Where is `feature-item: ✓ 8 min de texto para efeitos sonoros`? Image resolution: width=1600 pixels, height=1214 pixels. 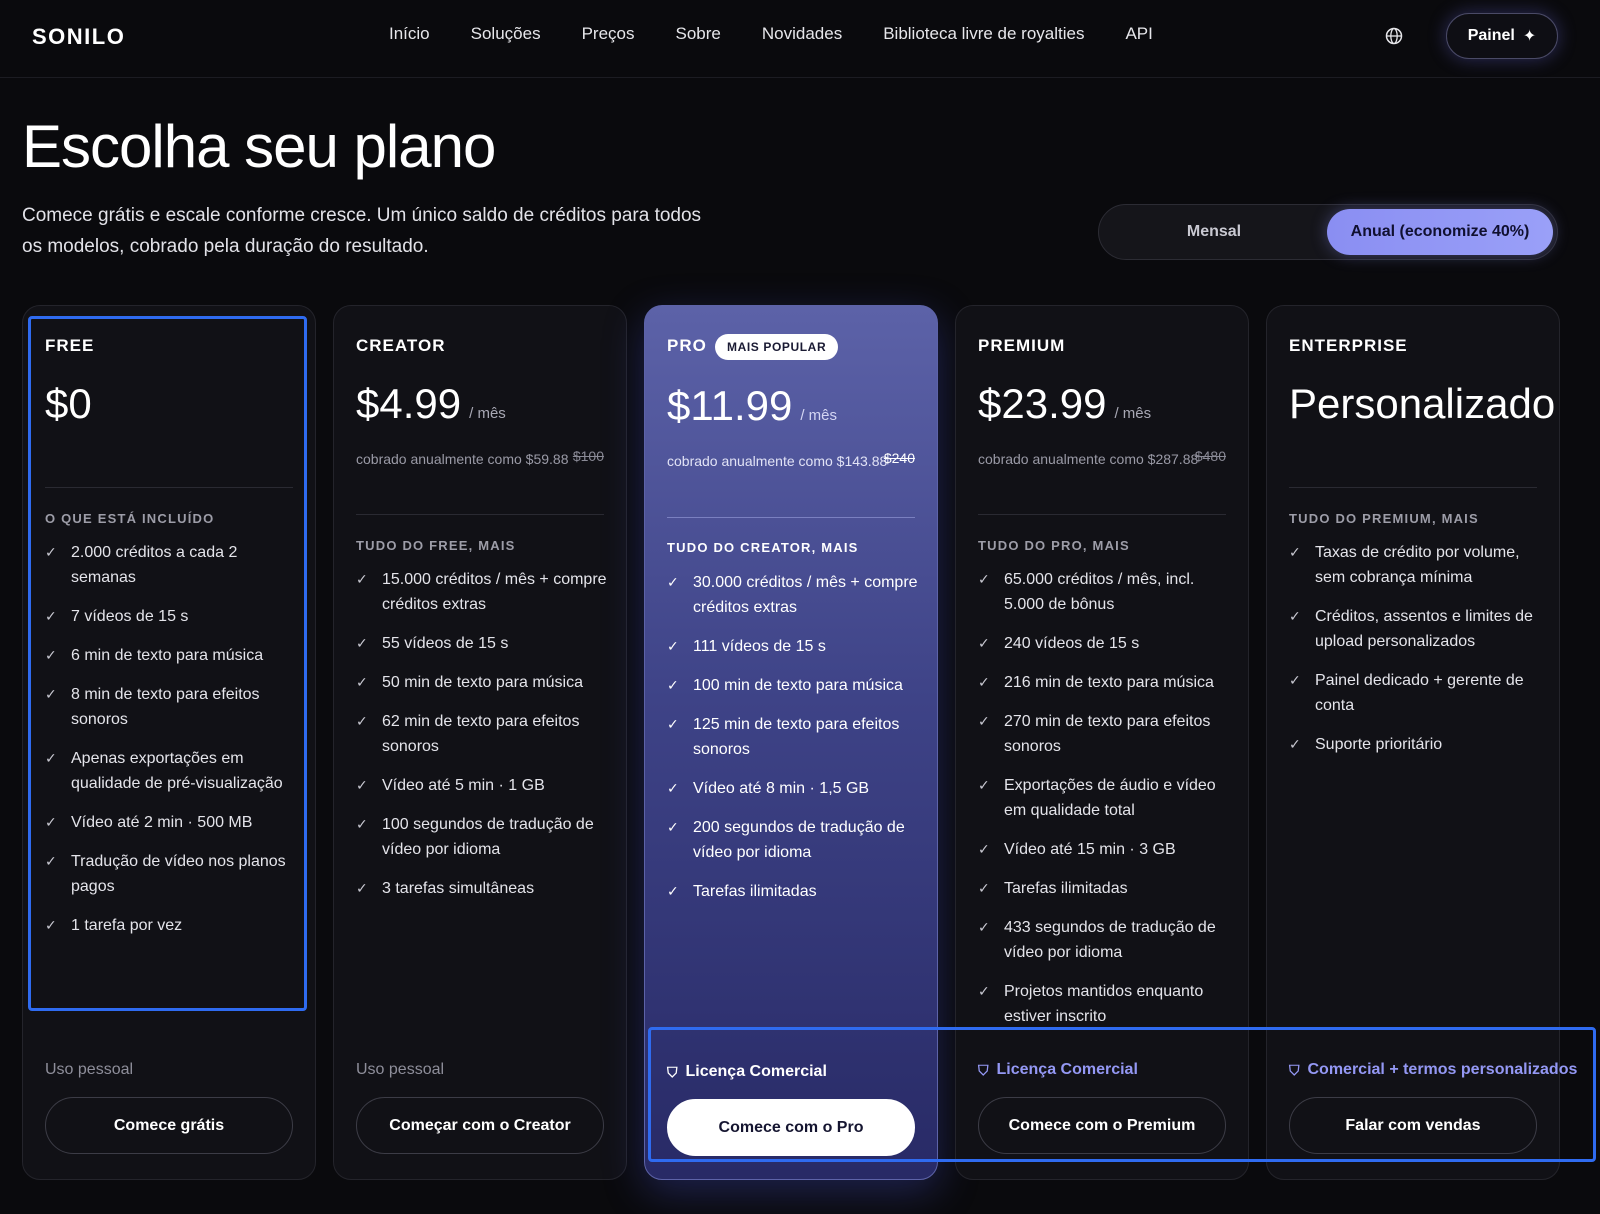
feature-item: ✓ 8 min de texto para efeitos sonoros is located at coordinates (171, 707).